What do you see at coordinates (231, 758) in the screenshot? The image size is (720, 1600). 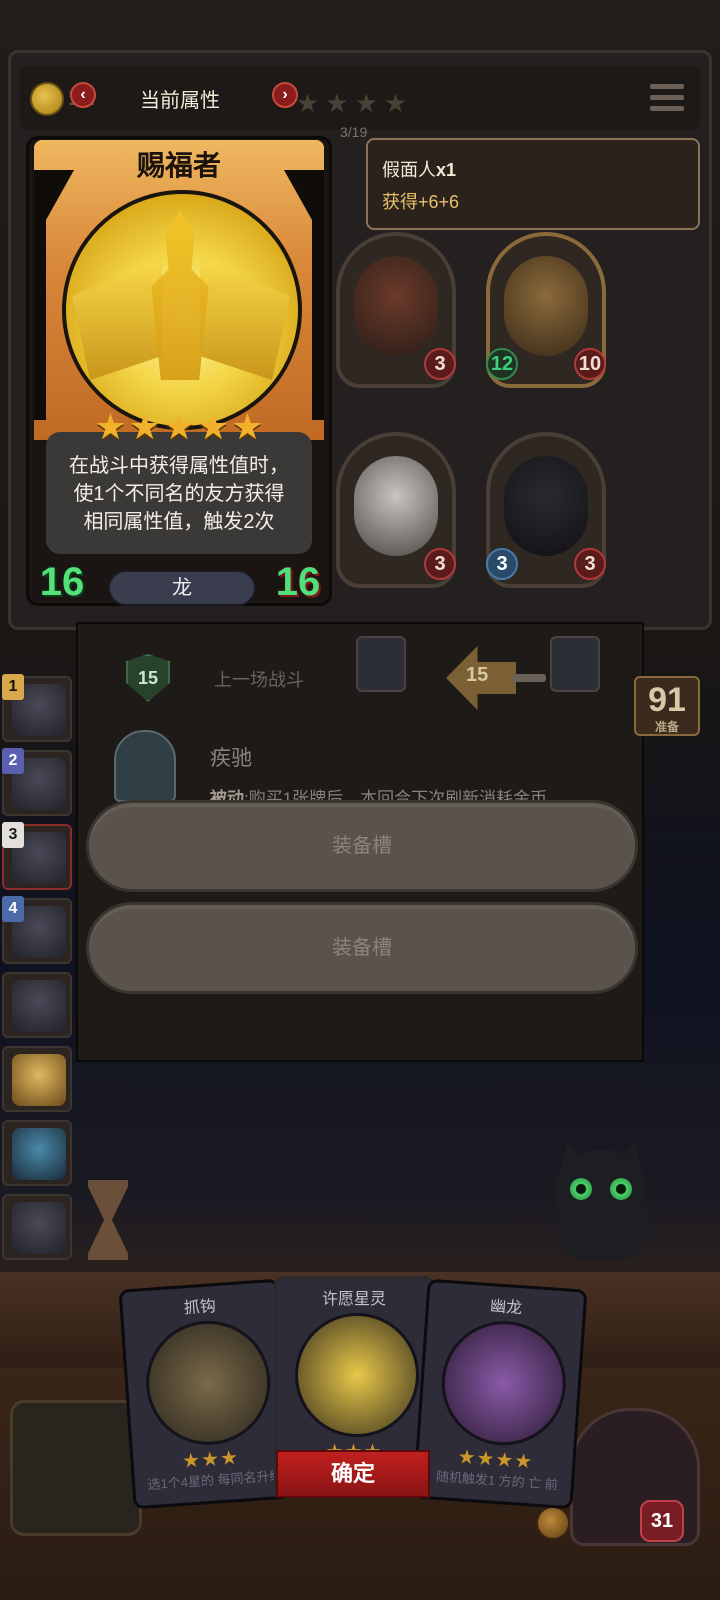 I see `skill-name: 疾驰` at bounding box center [231, 758].